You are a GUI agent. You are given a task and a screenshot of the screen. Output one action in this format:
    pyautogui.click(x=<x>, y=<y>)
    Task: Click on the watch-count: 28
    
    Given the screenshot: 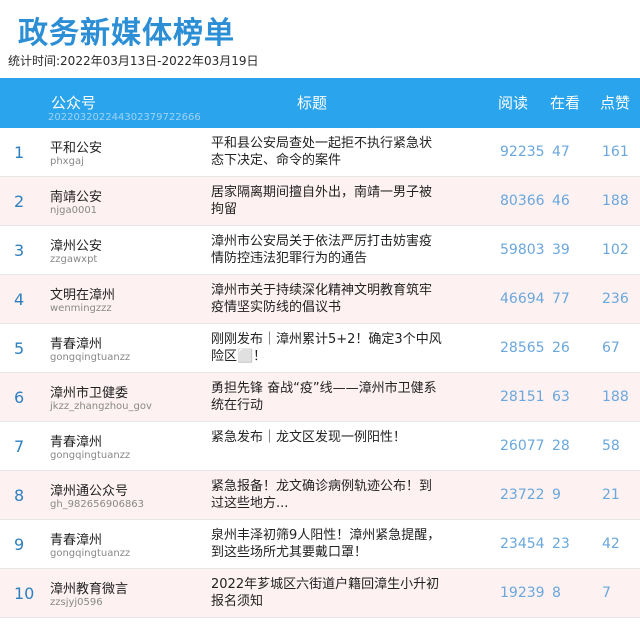 What is the action you would take?
    pyautogui.click(x=561, y=446)
    